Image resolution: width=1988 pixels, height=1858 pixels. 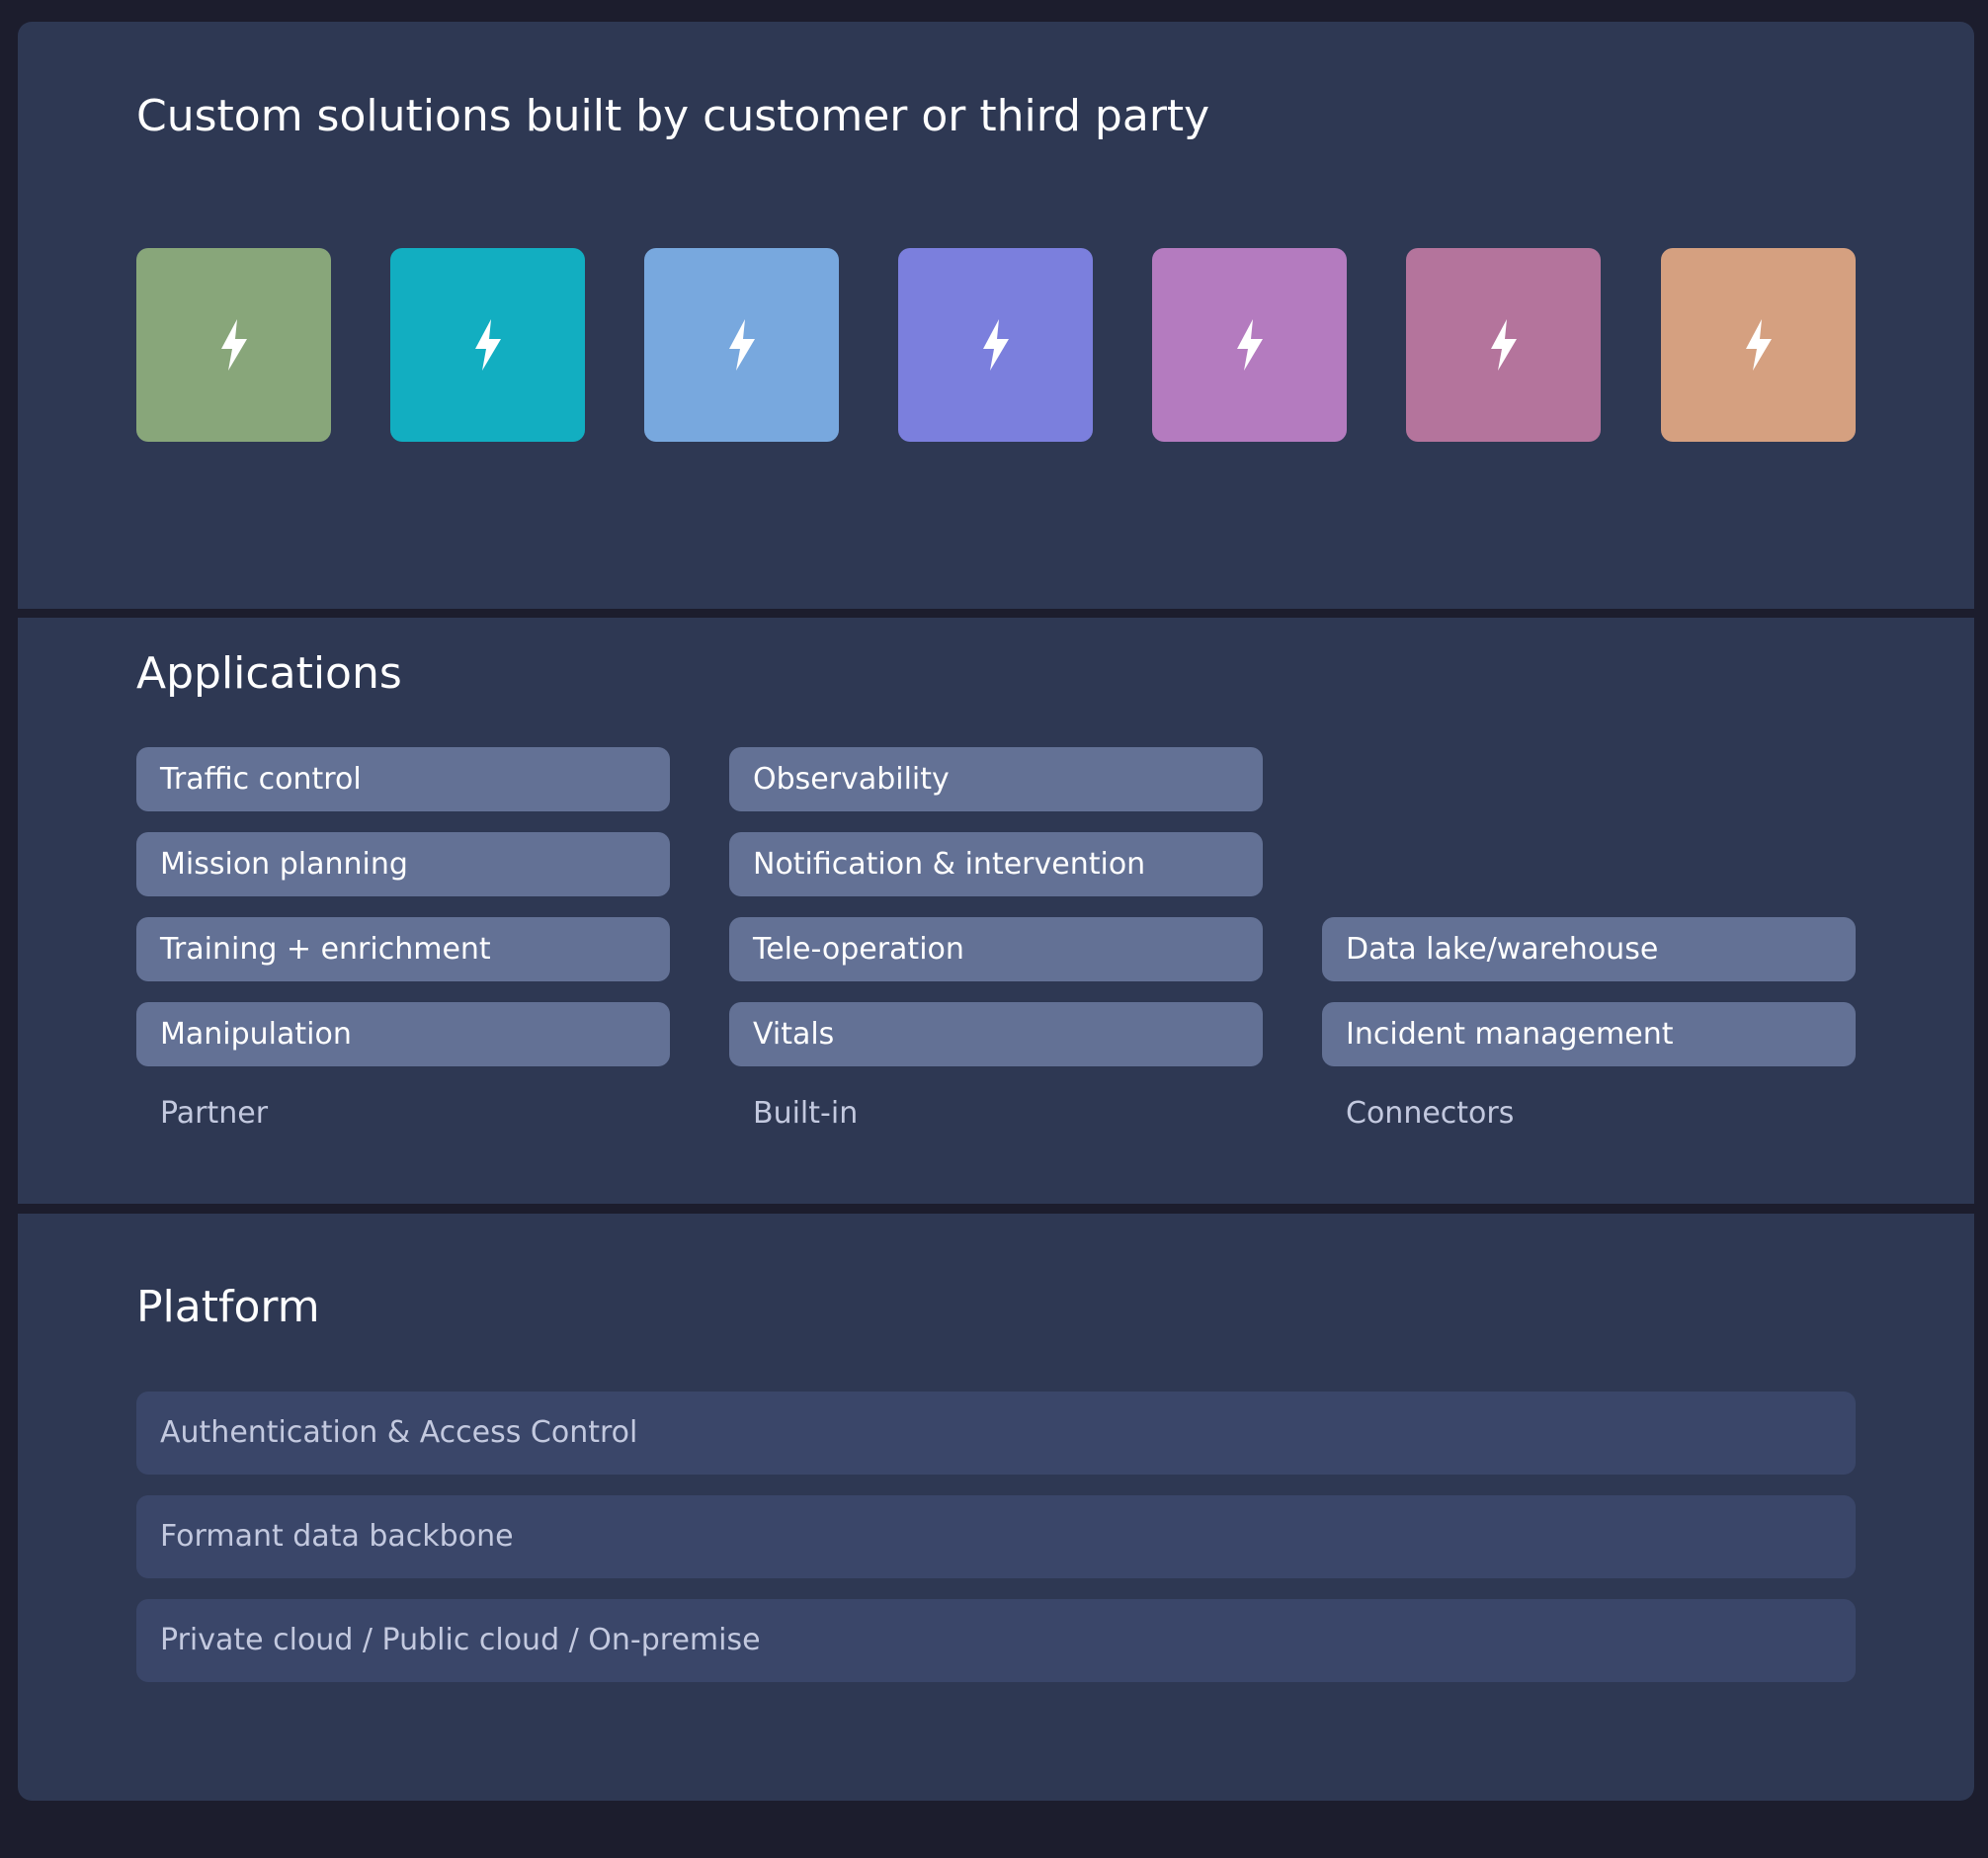 I want to click on application-pill-vitals: Vitals, so click(x=996, y=1034).